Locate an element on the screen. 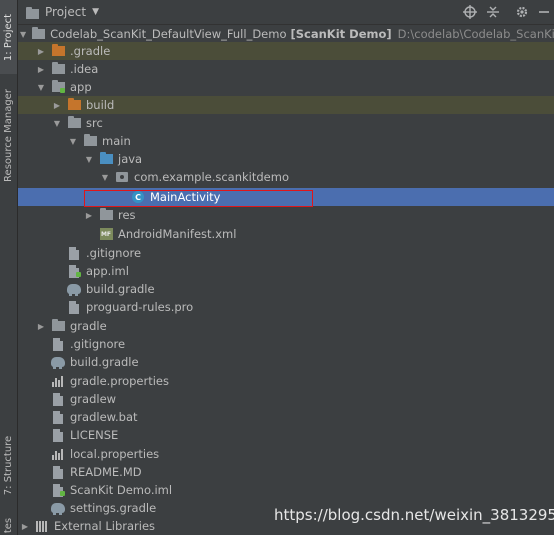 The height and width of the screenshot is (535, 554). class-icon: C is located at coordinates (138, 197).